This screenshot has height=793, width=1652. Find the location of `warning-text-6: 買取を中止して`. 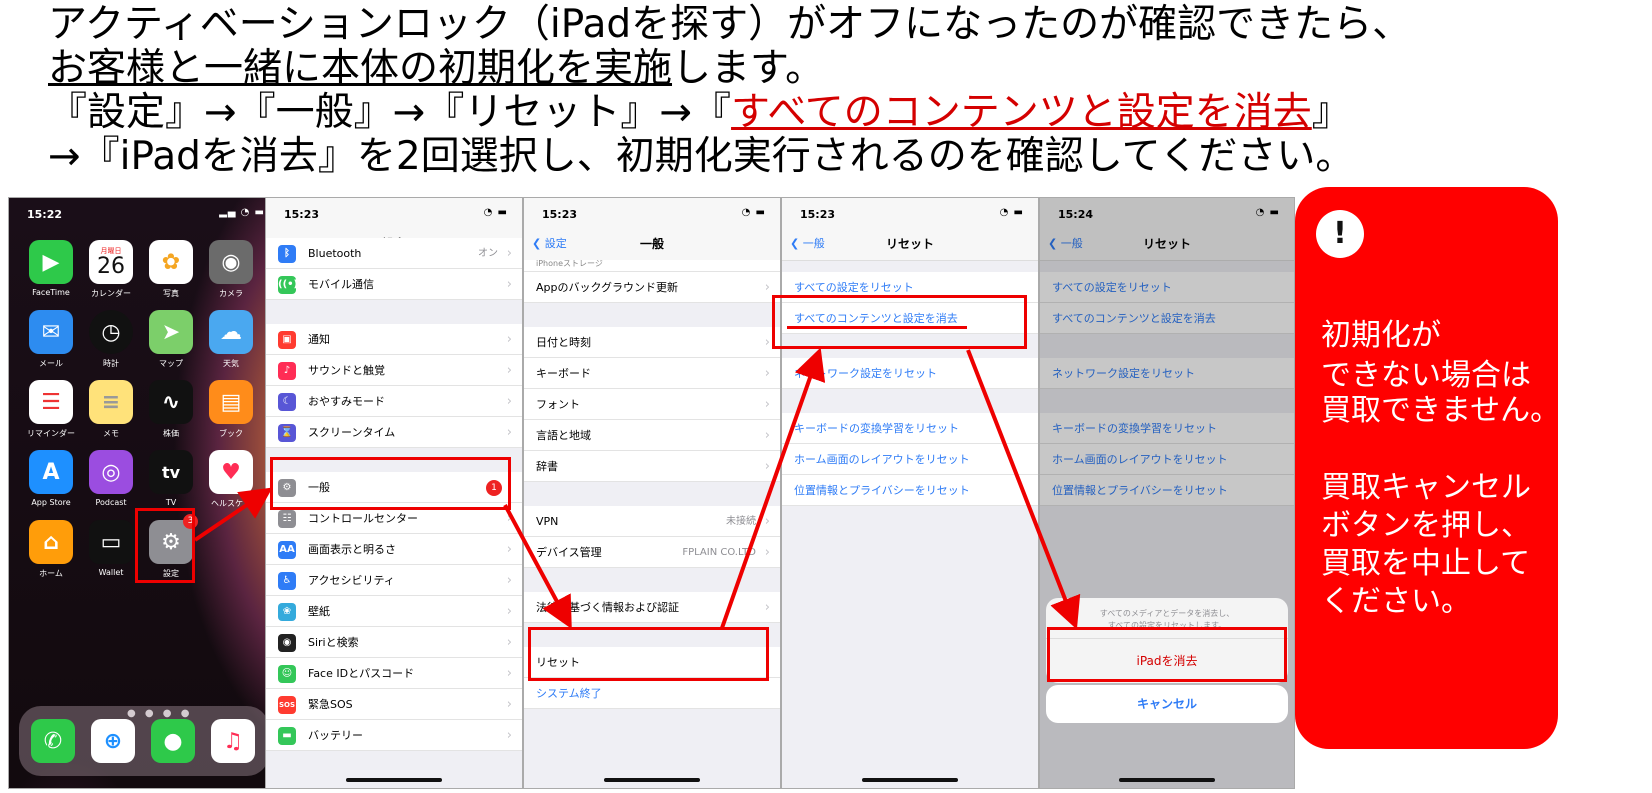

warning-text-6: 買取を中止して is located at coordinates (1426, 563).